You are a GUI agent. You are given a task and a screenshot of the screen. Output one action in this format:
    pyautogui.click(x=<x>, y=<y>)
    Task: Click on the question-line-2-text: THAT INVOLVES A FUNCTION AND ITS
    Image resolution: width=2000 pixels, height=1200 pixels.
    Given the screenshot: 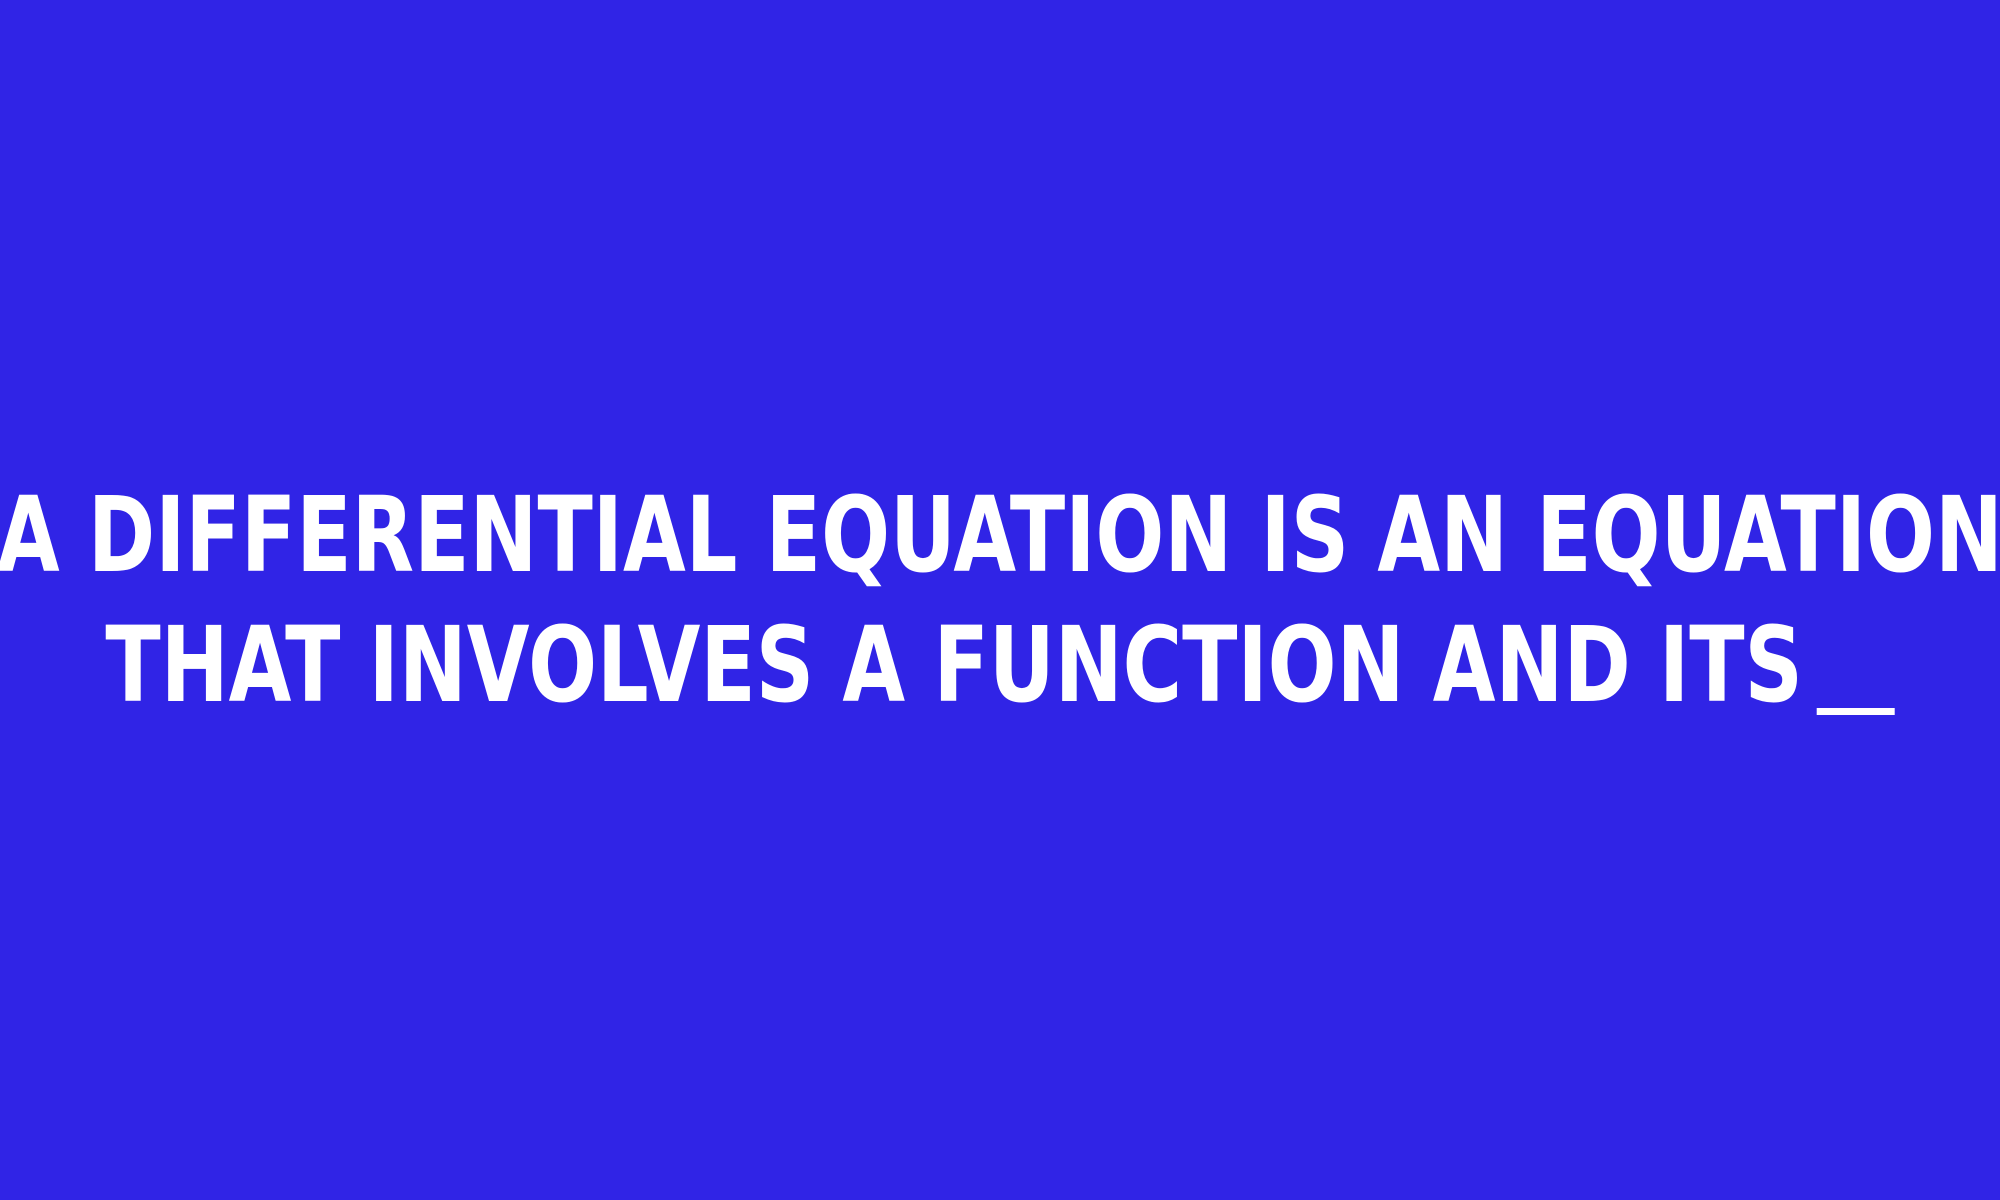 What is the action you would take?
    pyautogui.click(x=954, y=665)
    